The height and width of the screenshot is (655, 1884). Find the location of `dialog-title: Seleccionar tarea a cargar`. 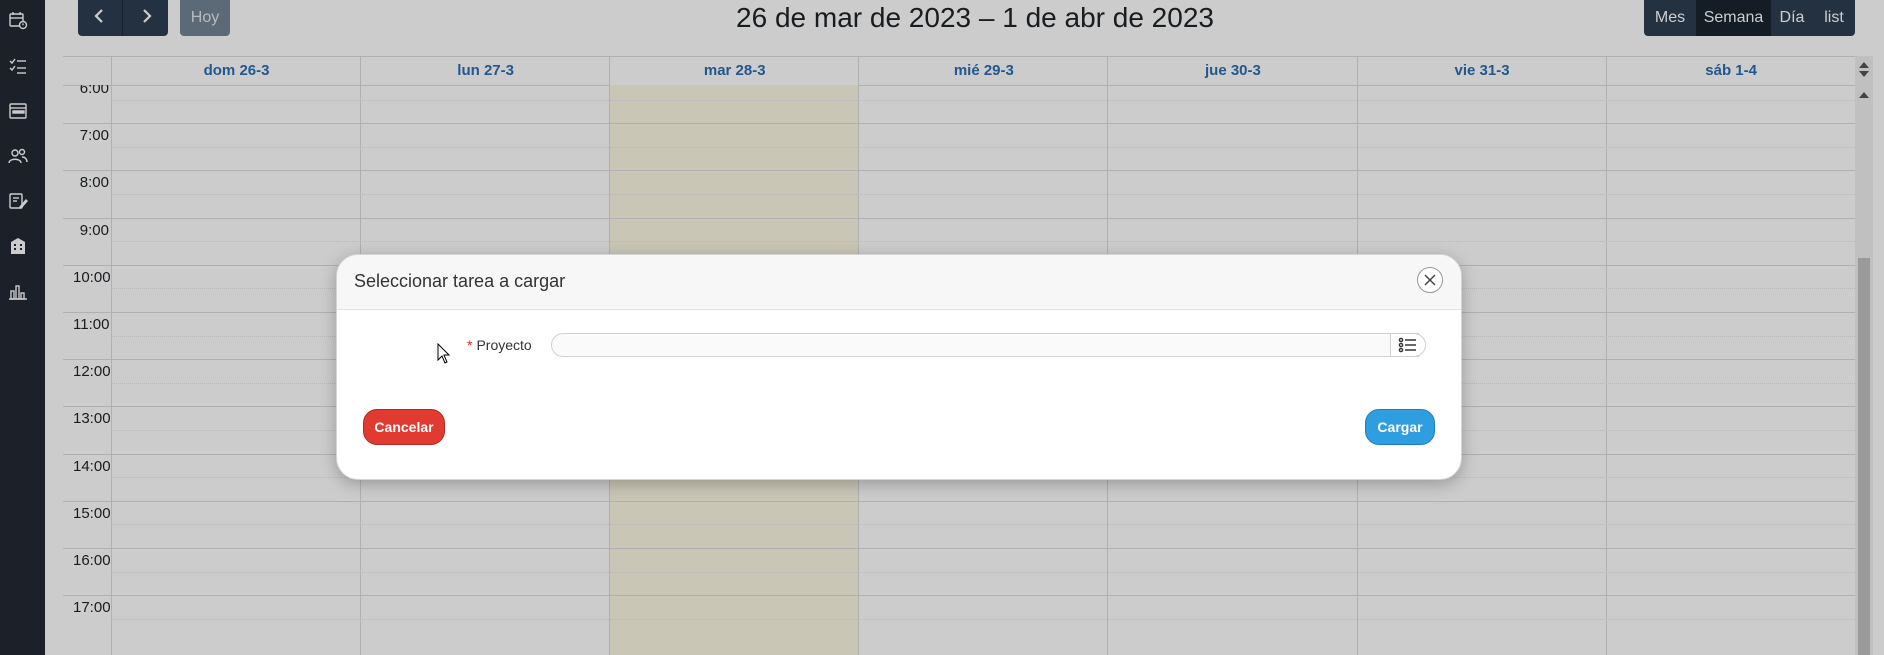

dialog-title: Seleccionar tarea a cargar is located at coordinates (460, 281).